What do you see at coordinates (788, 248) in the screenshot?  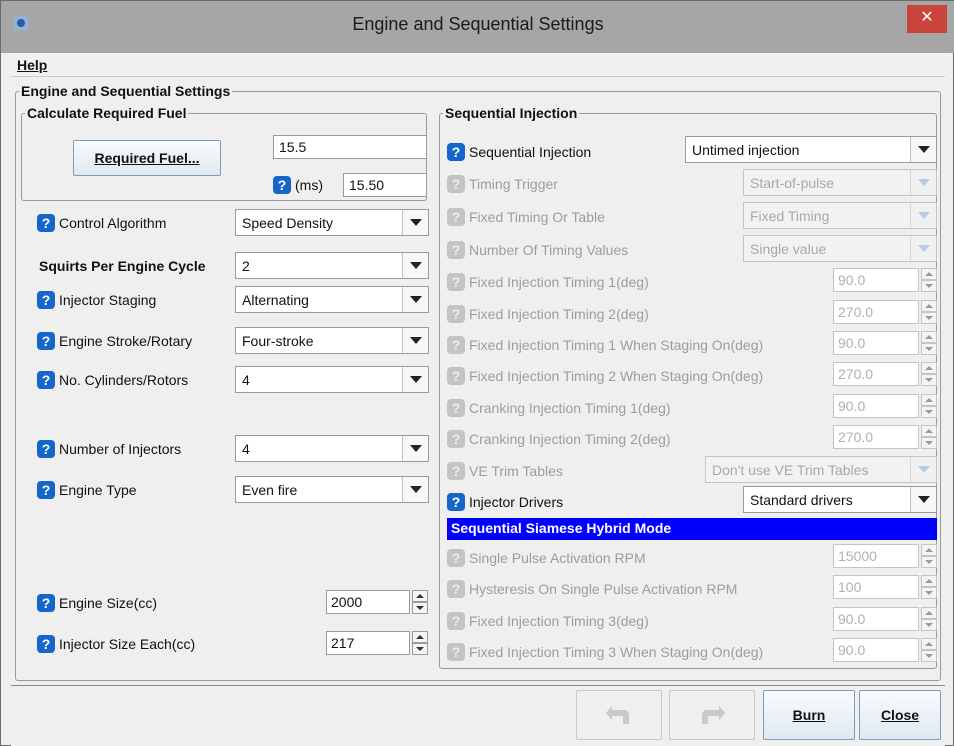 I see `num-timing-values-value: Single value` at bounding box center [788, 248].